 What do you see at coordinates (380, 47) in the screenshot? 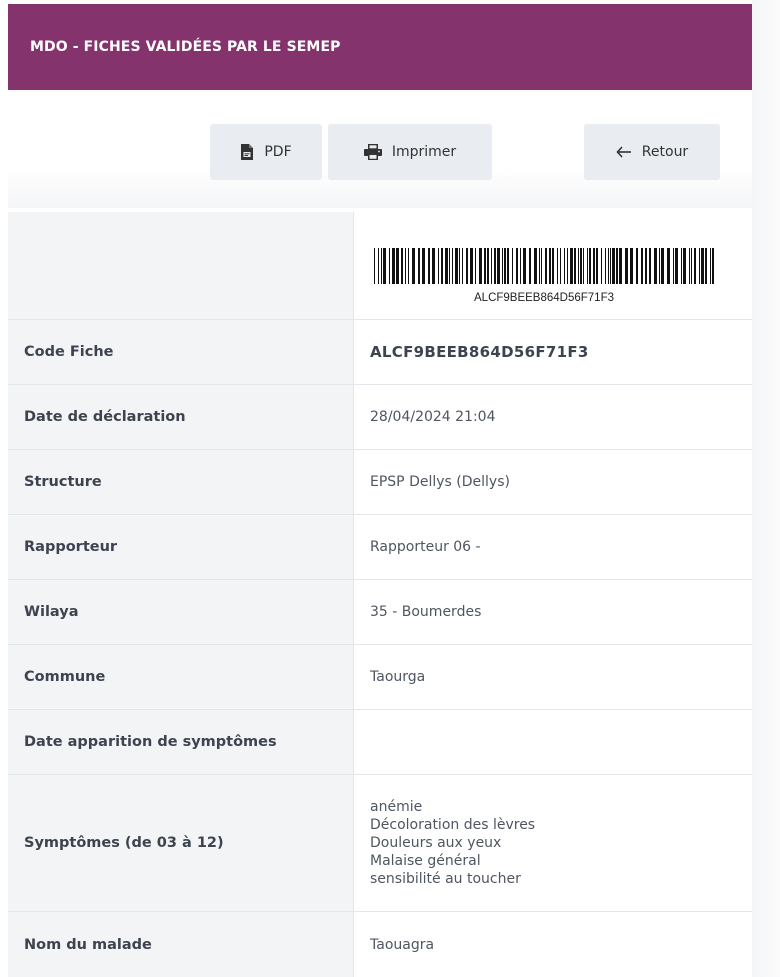
I see `panel-header: MDO - FICHES VALIDÉES PAR LE SEMEP` at bounding box center [380, 47].